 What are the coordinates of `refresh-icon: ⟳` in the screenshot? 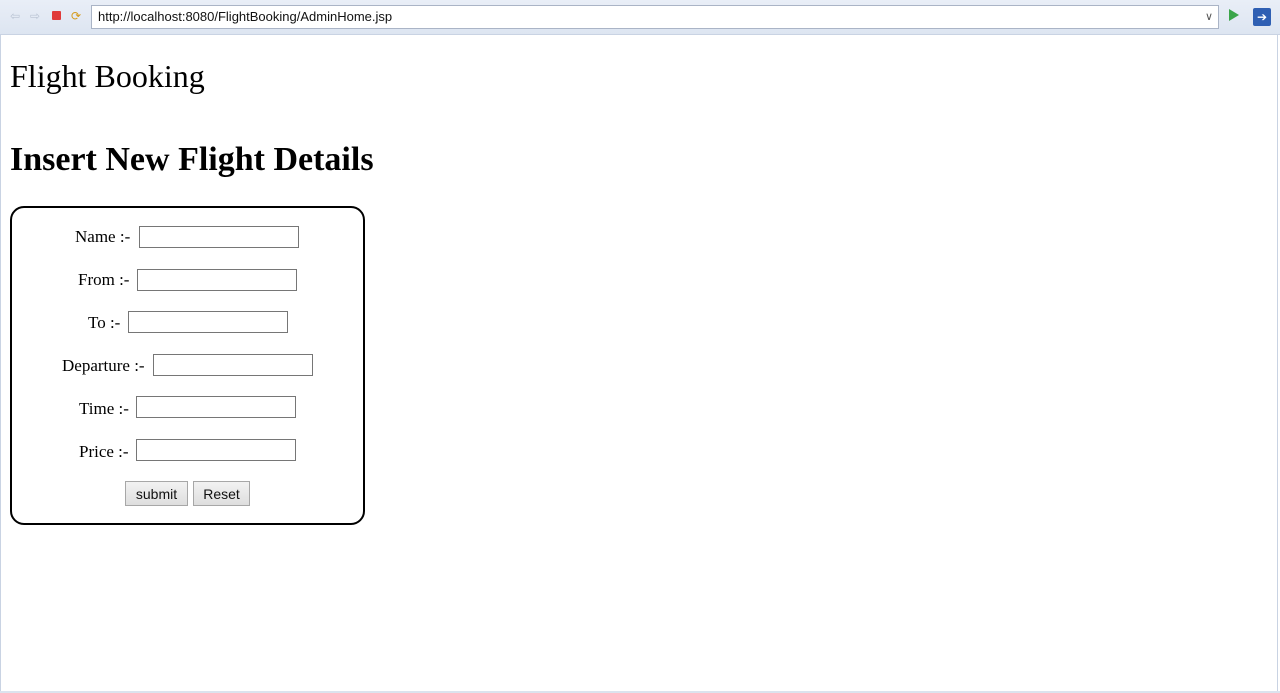 It's located at (76, 16).